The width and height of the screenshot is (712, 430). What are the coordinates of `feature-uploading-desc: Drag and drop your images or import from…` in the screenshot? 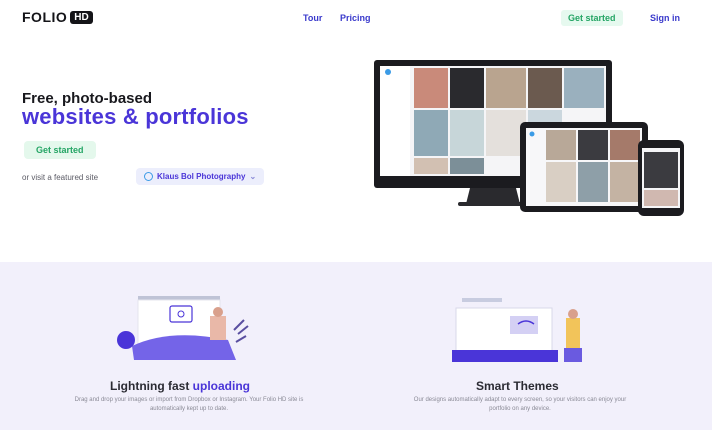 It's located at (189, 404).